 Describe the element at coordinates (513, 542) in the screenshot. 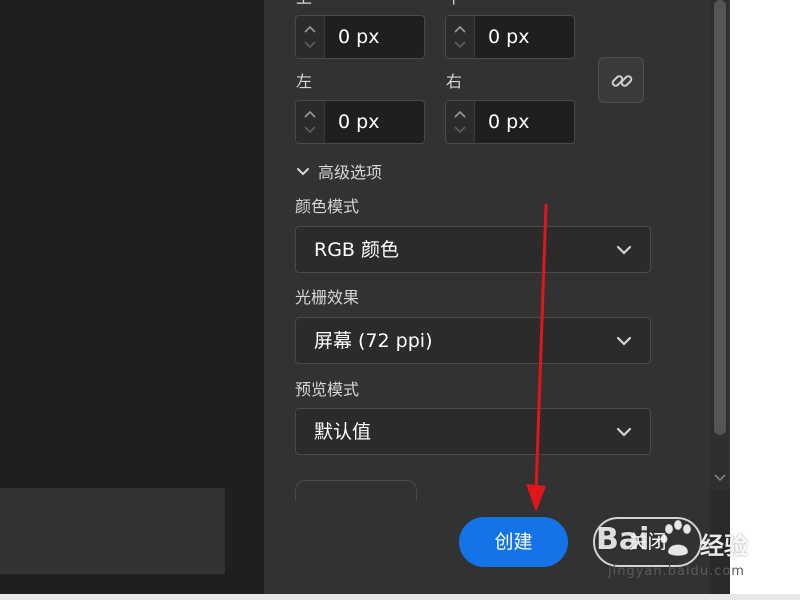

I see `create-button: 创建` at that location.